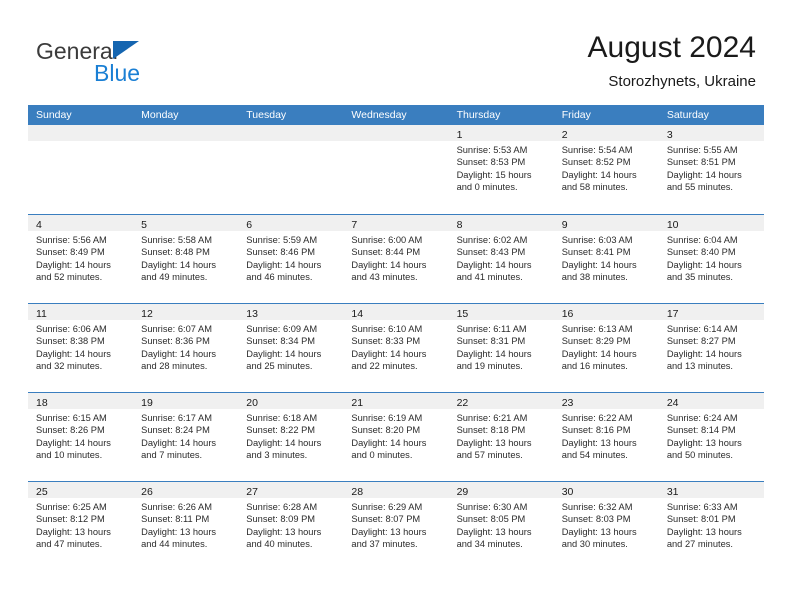  I want to click on daylight-text-line2: and 10 minutes., so click(69, 455).